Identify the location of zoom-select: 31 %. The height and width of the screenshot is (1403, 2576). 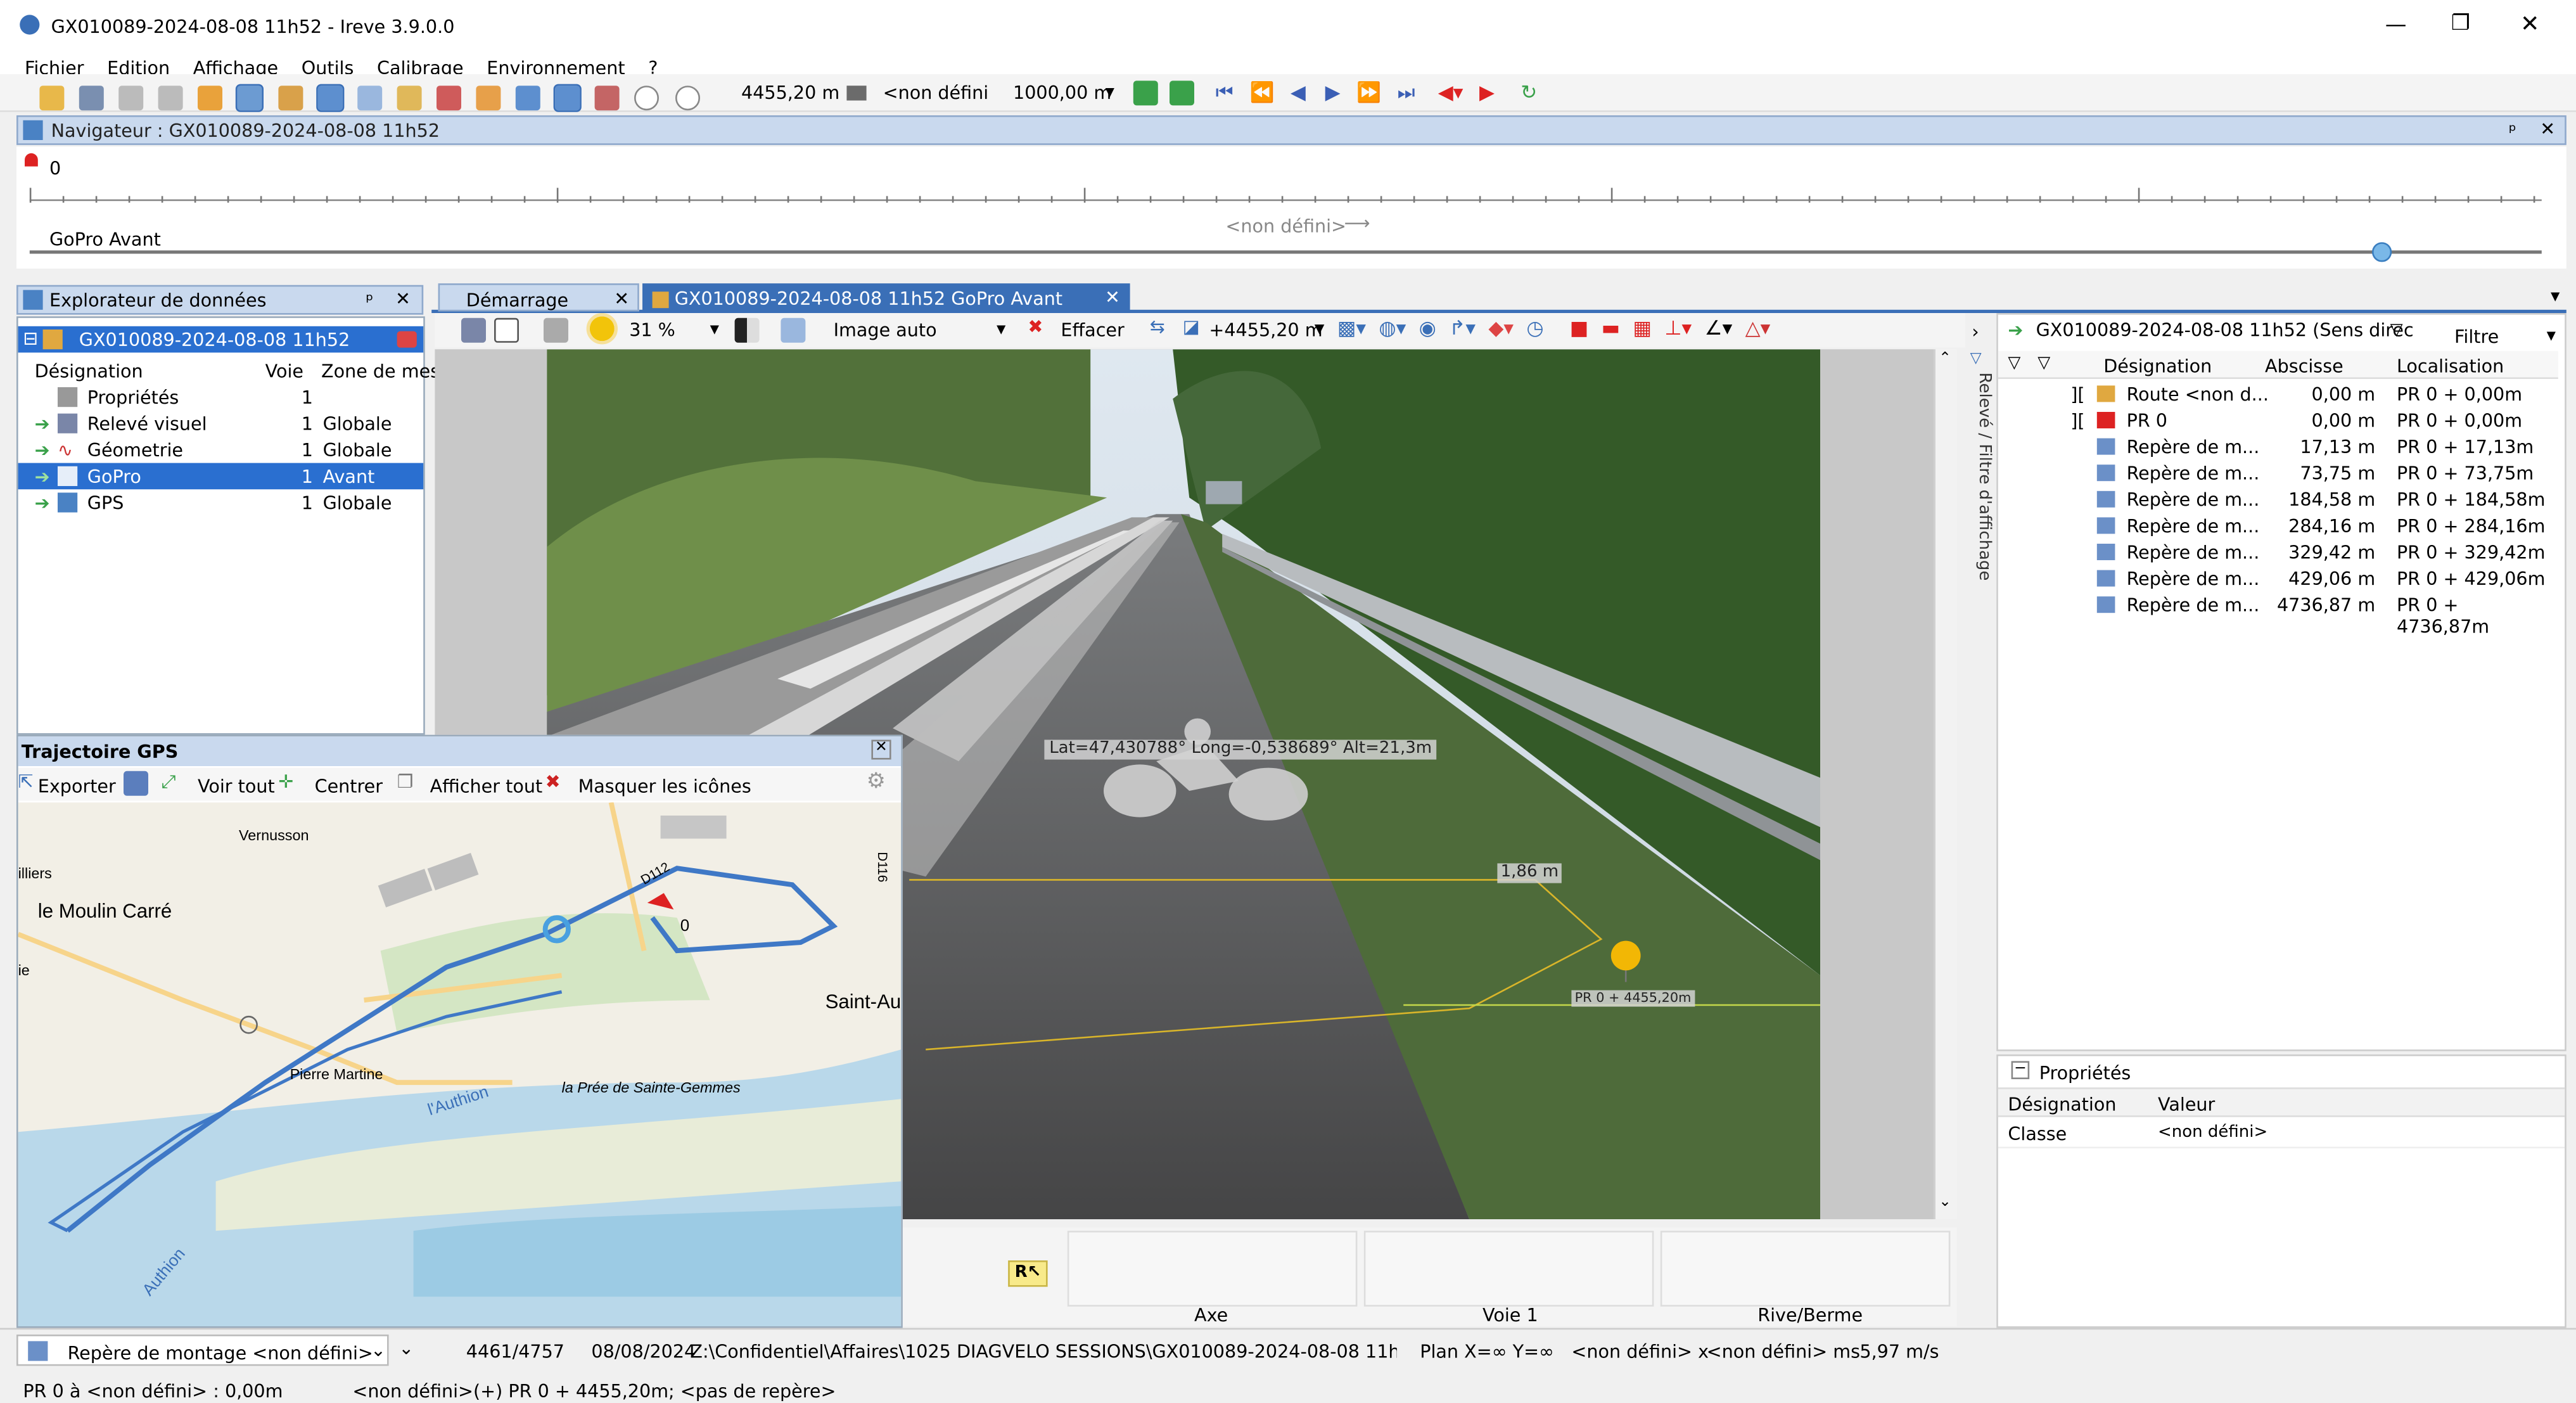
(652, 330).